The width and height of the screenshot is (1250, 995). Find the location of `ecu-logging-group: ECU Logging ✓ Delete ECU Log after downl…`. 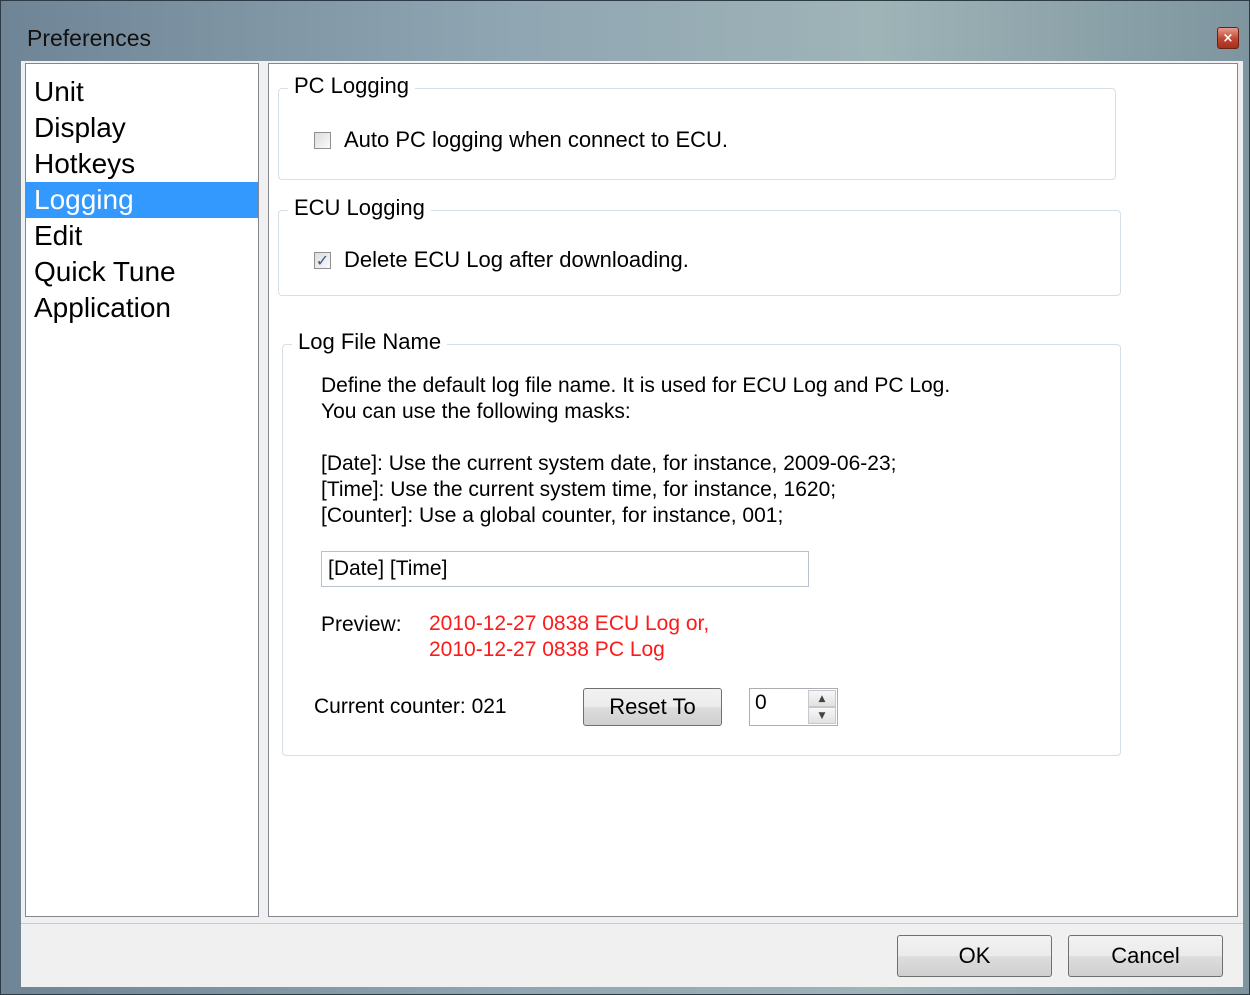

ecu-logging-group: ECU Logging ✓ Delete ECU Log after downl… is located at coordinates (699, 245).